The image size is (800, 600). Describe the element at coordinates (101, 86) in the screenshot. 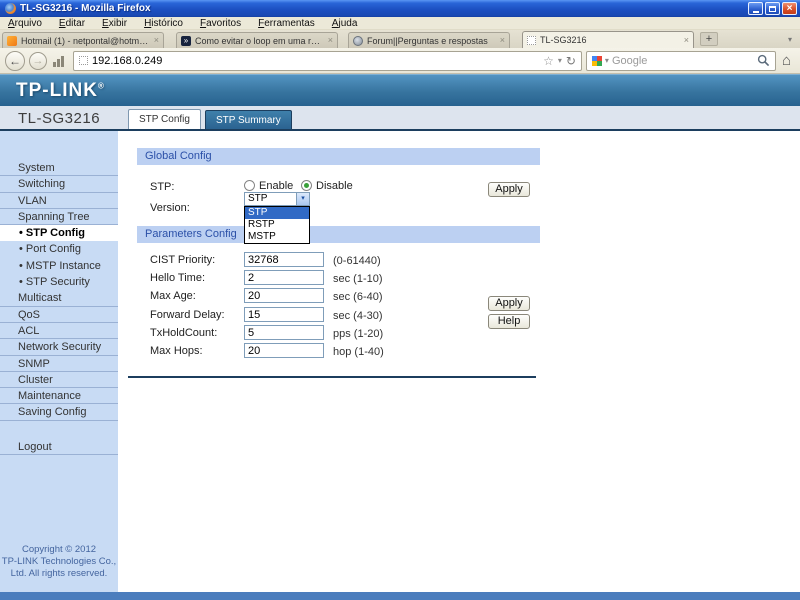

I see `registered-mark: ®` at that location.